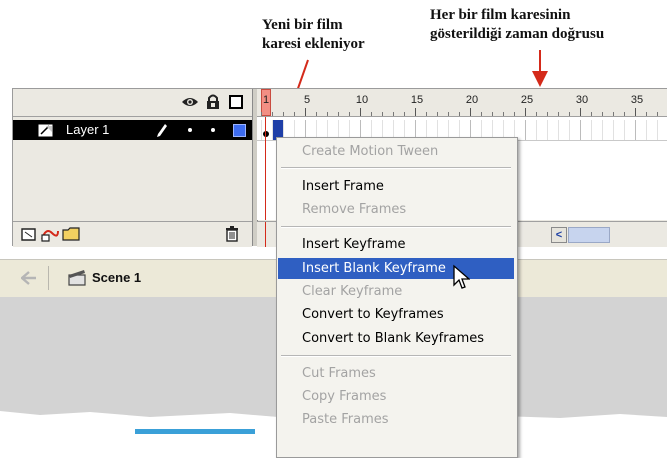 This screenshot has height=458, width=667. I want to click on insert-layer-icon, so click(29, 234).